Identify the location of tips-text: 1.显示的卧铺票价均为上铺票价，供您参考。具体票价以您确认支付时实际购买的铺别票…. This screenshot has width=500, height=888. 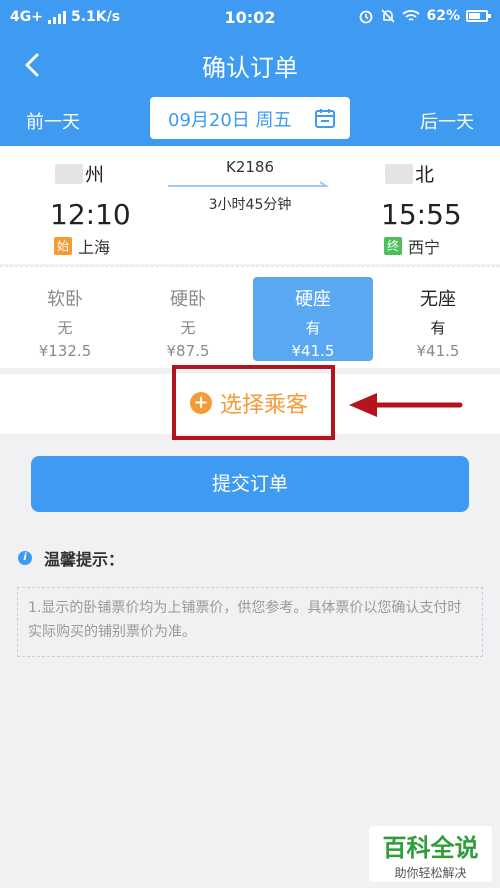
(245, 620).